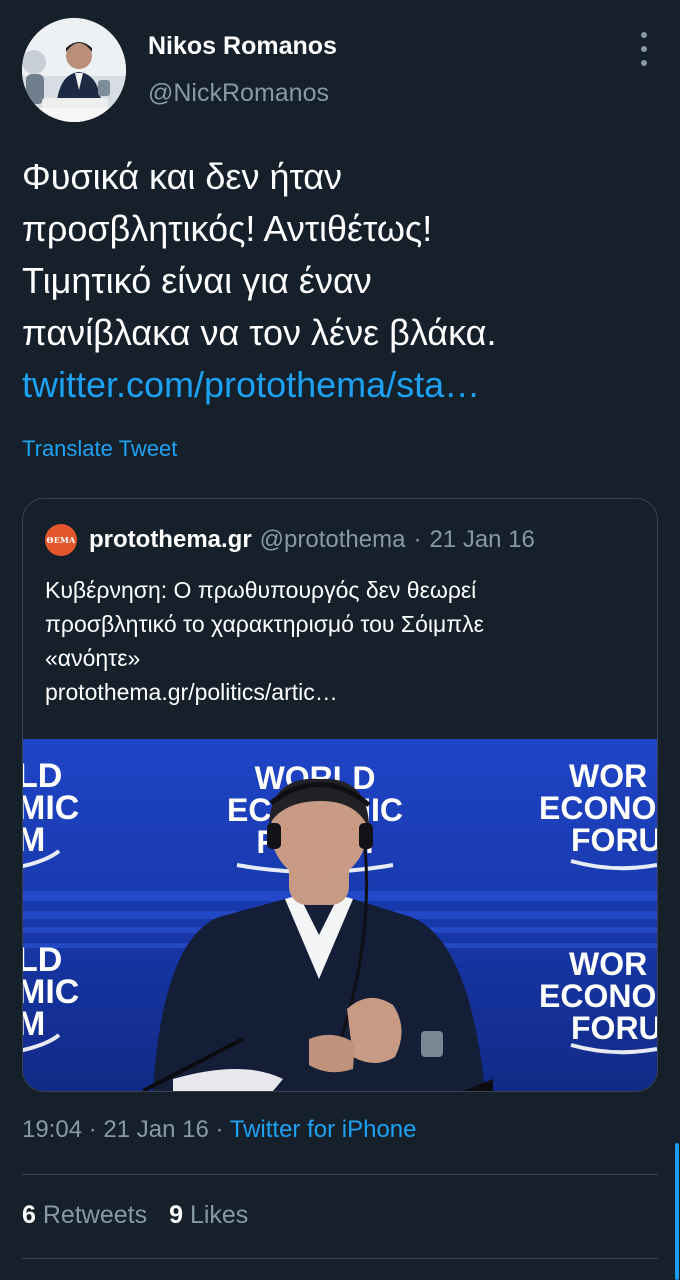  I want to click on quoted-author-name: protothema.gr, so click(170, 539).